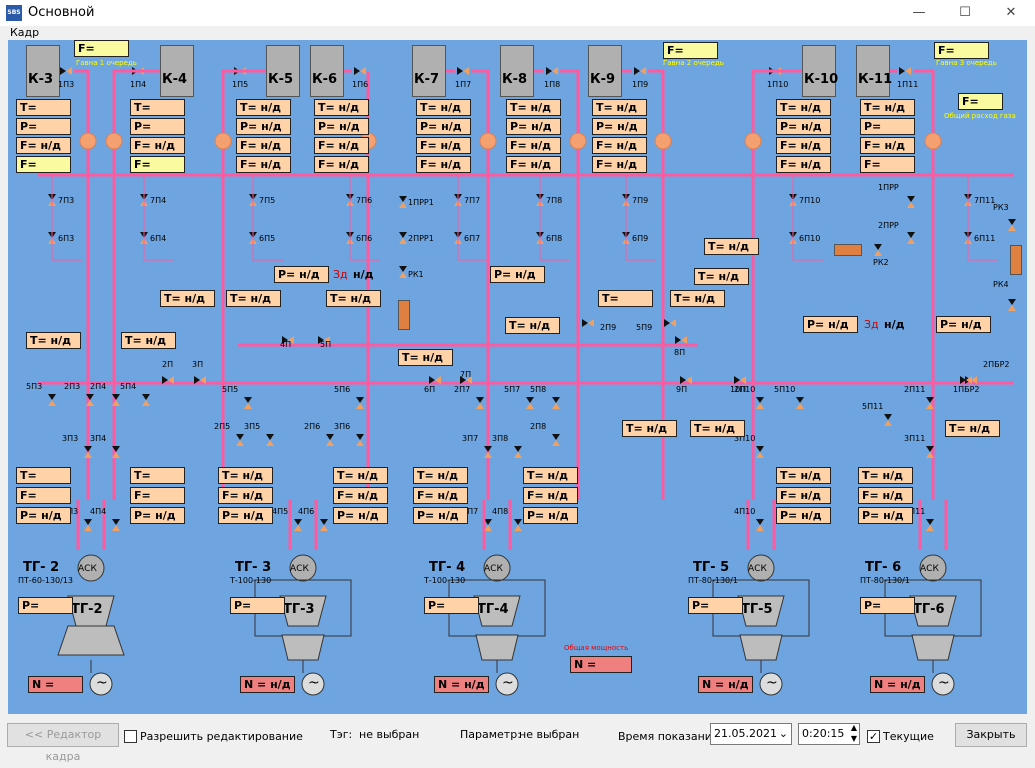 The image size is (1035, 768). Describe the element at coordinates (690, 50) in the screenshot. I see `flow-box-2: F=` at that location.